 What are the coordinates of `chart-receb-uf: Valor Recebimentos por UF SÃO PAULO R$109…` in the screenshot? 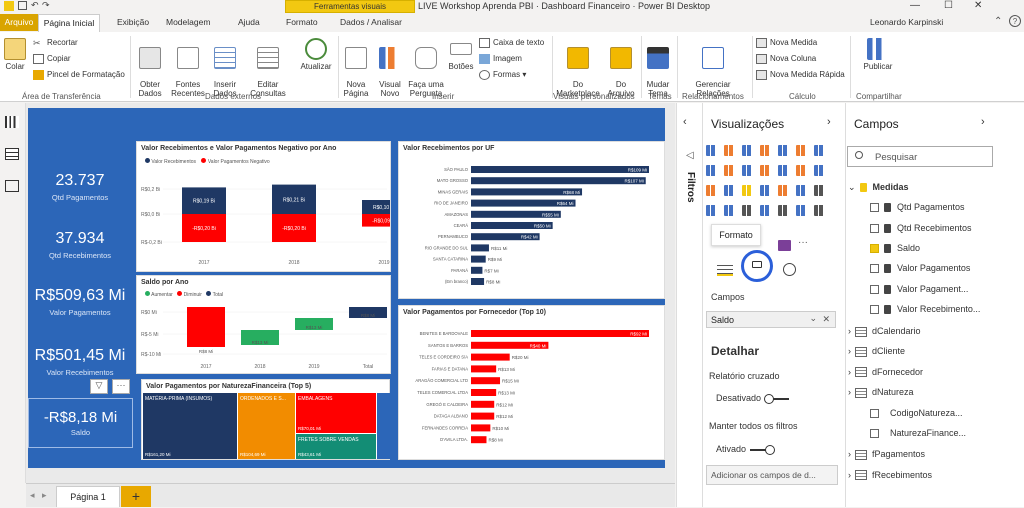 It's located at (531, 220).